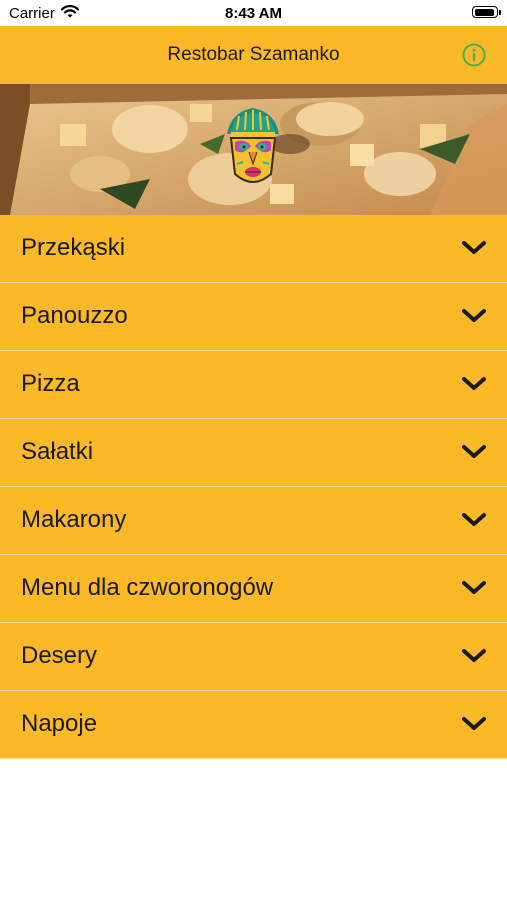  I want to click on menu-item-salatki: Sałatki, so click(253, 453).